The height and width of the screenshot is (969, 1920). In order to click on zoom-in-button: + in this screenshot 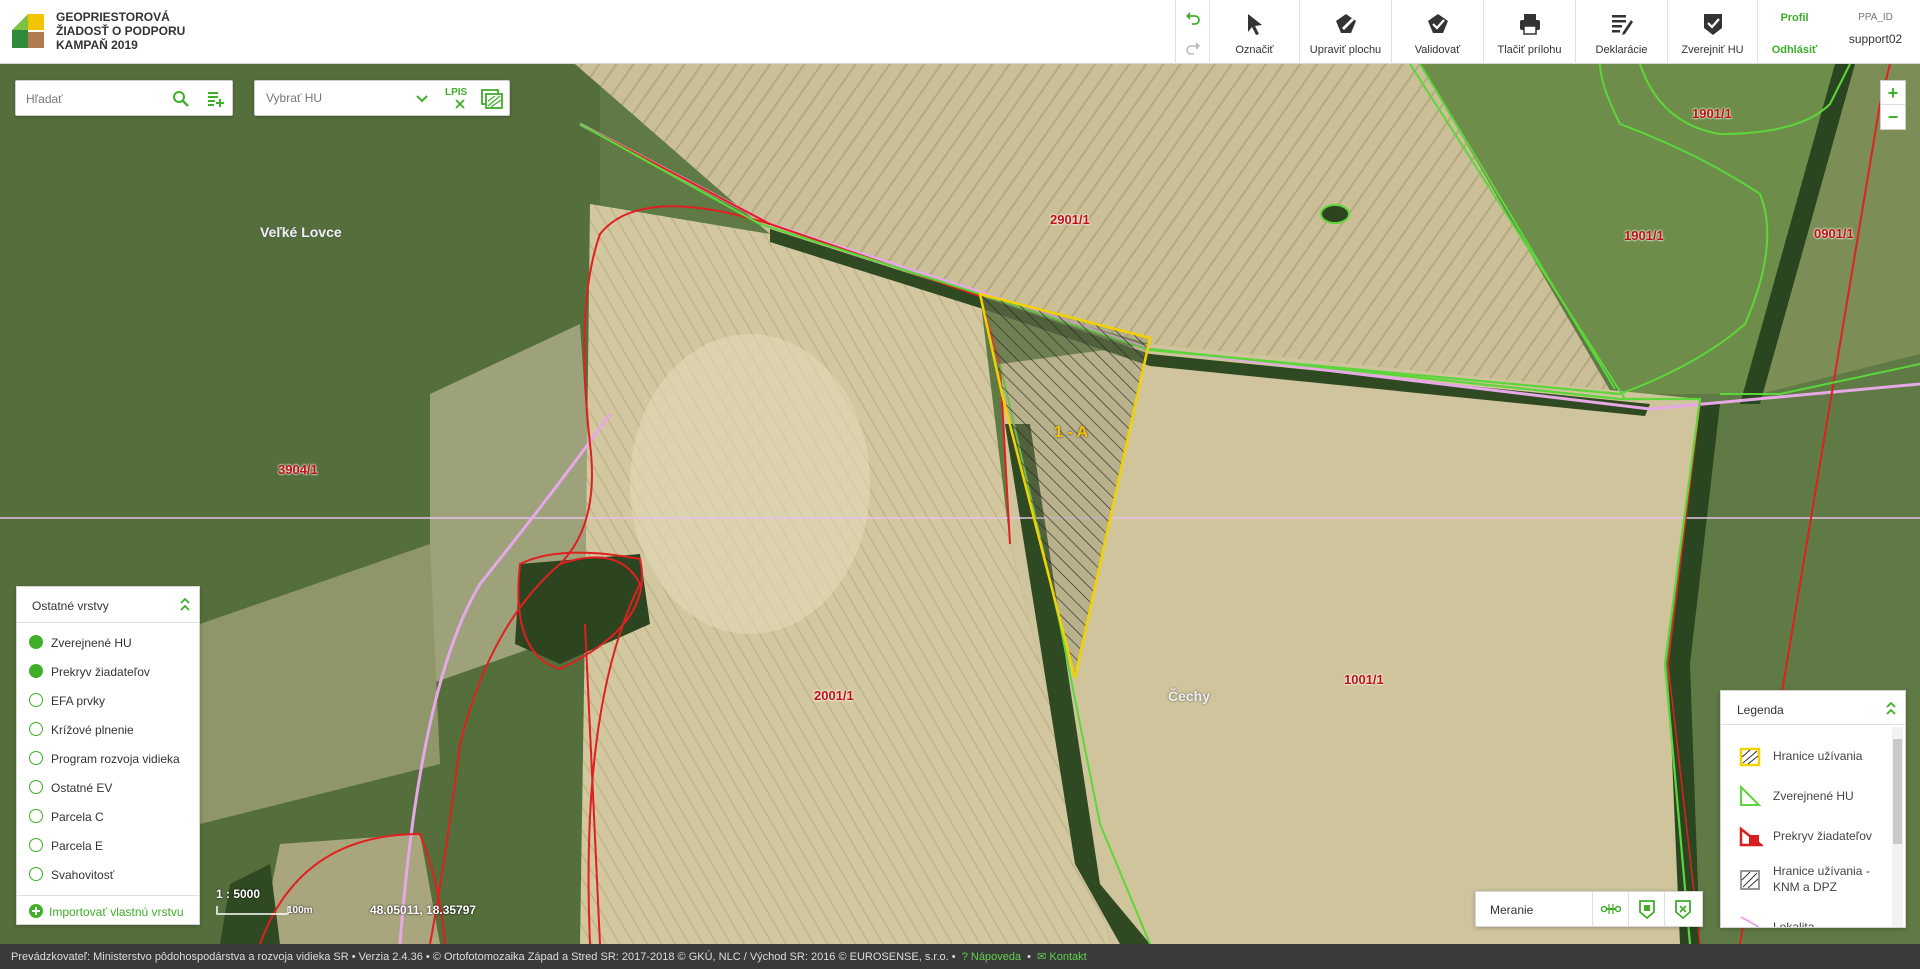, I will do `click(1893, 93)`.